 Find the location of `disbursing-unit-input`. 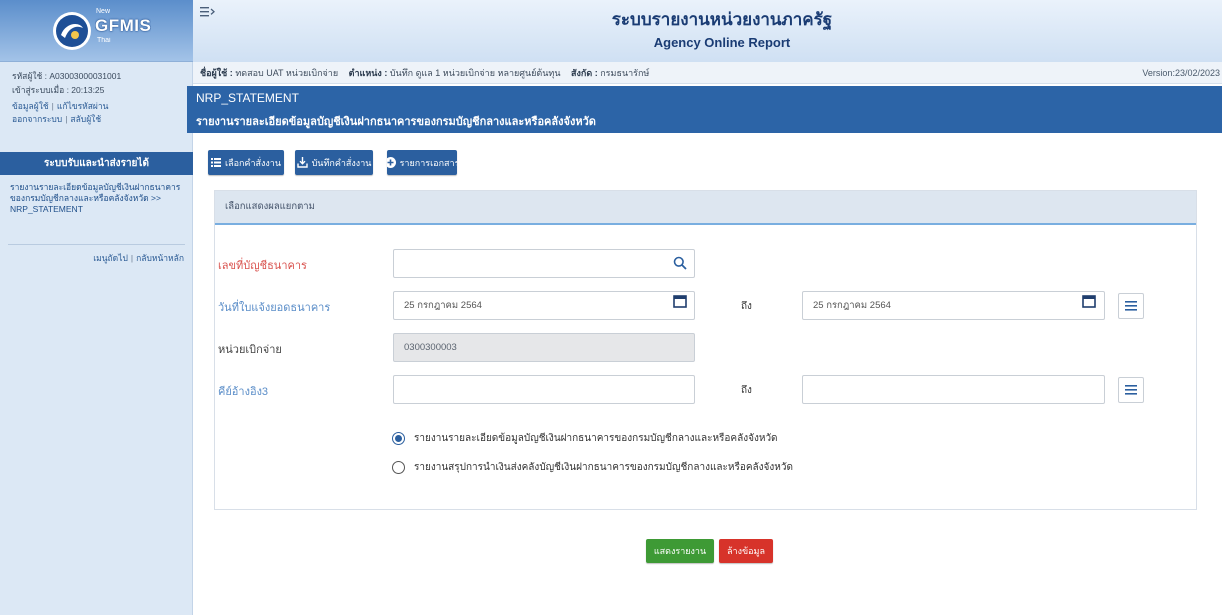

disbursing-unit-input is located at coordinates (544, 347).